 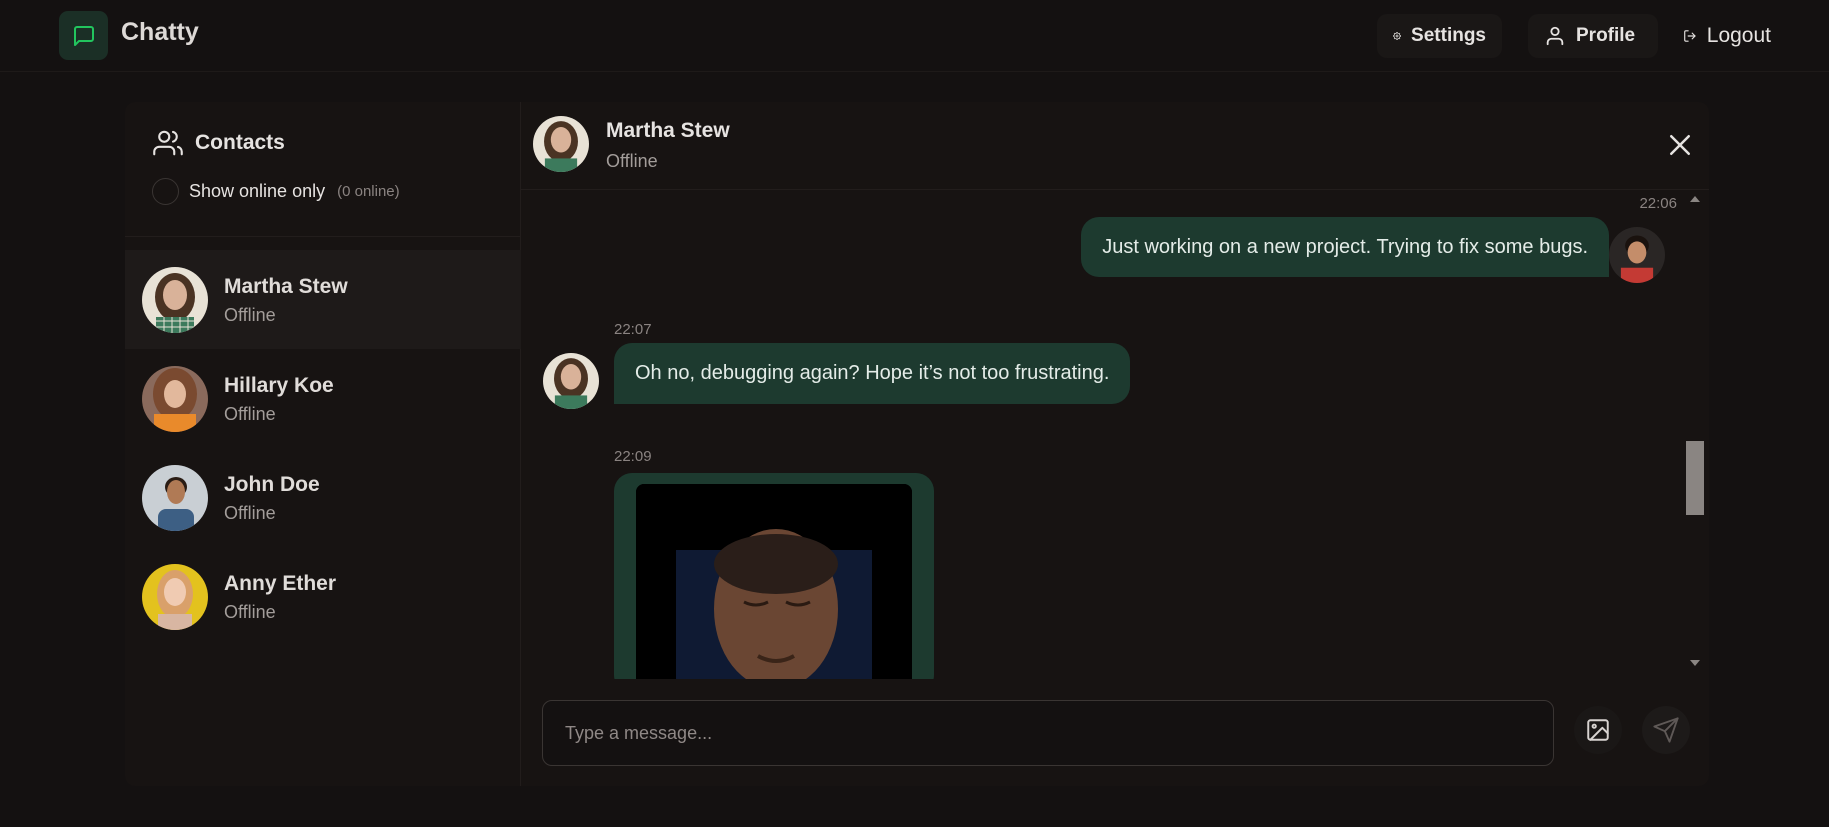 What do you see at coordinates (914, 36) in the screenshot?
I see `navbar: Chatty Settings Profile Logout` at bounding box center [914, 36].